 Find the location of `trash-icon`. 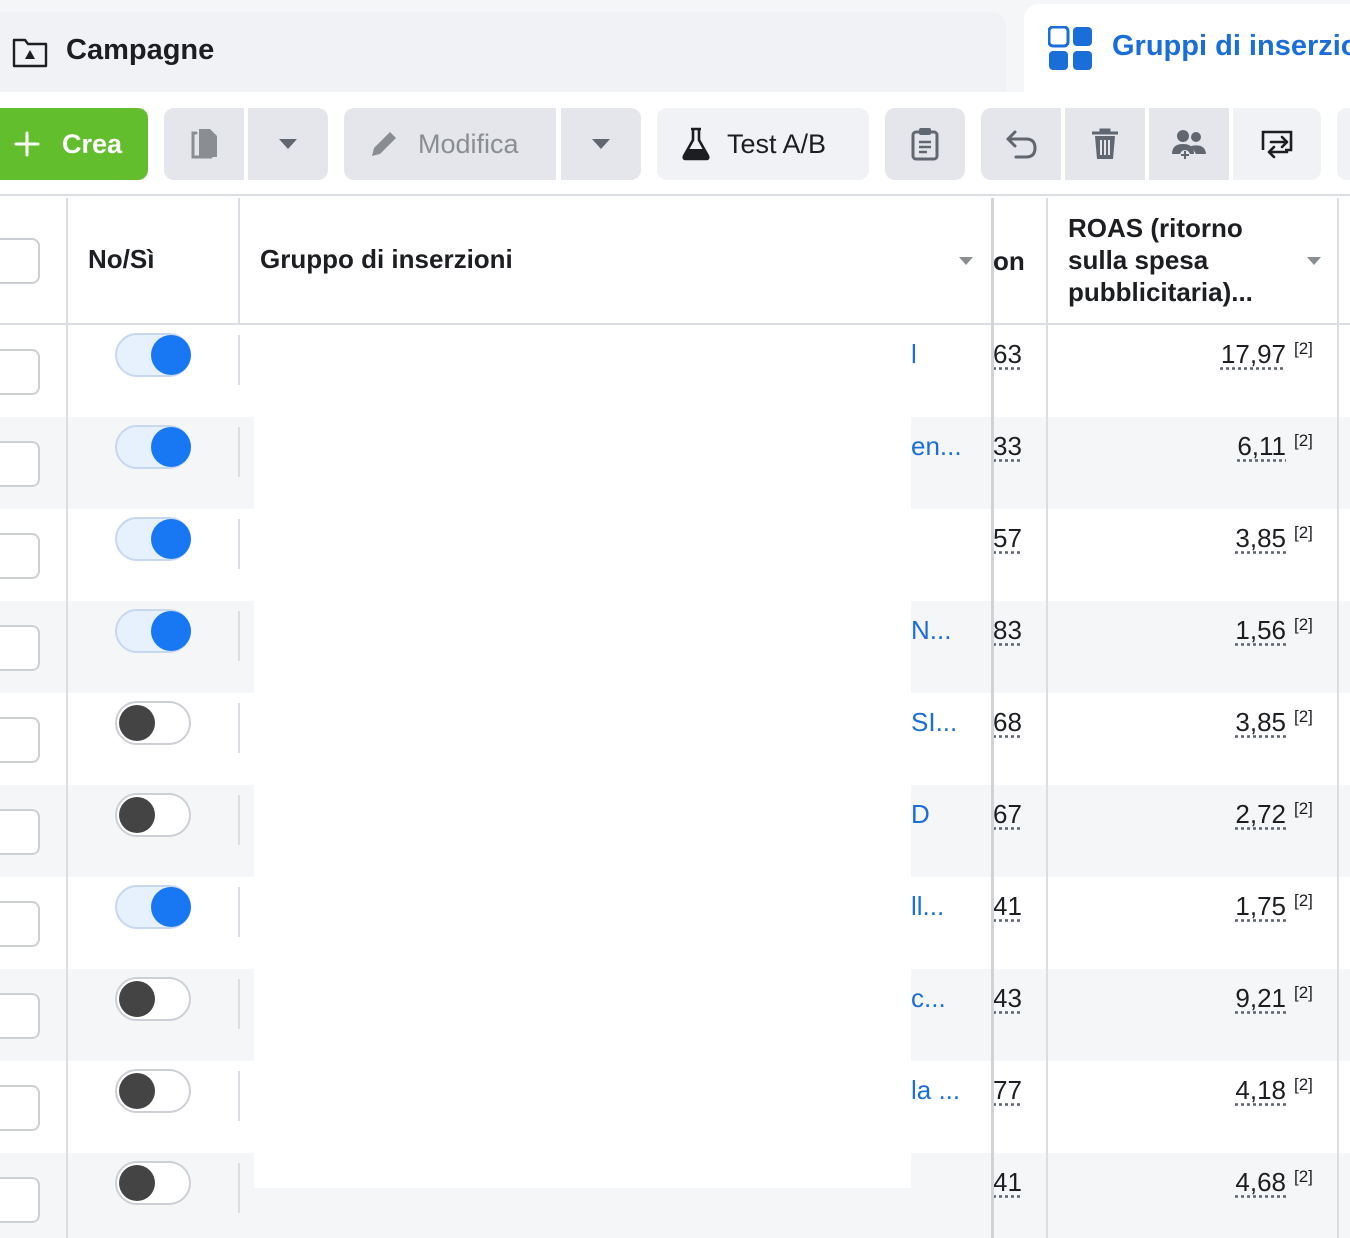

trash-icon is located at coordinates (1105, 144).